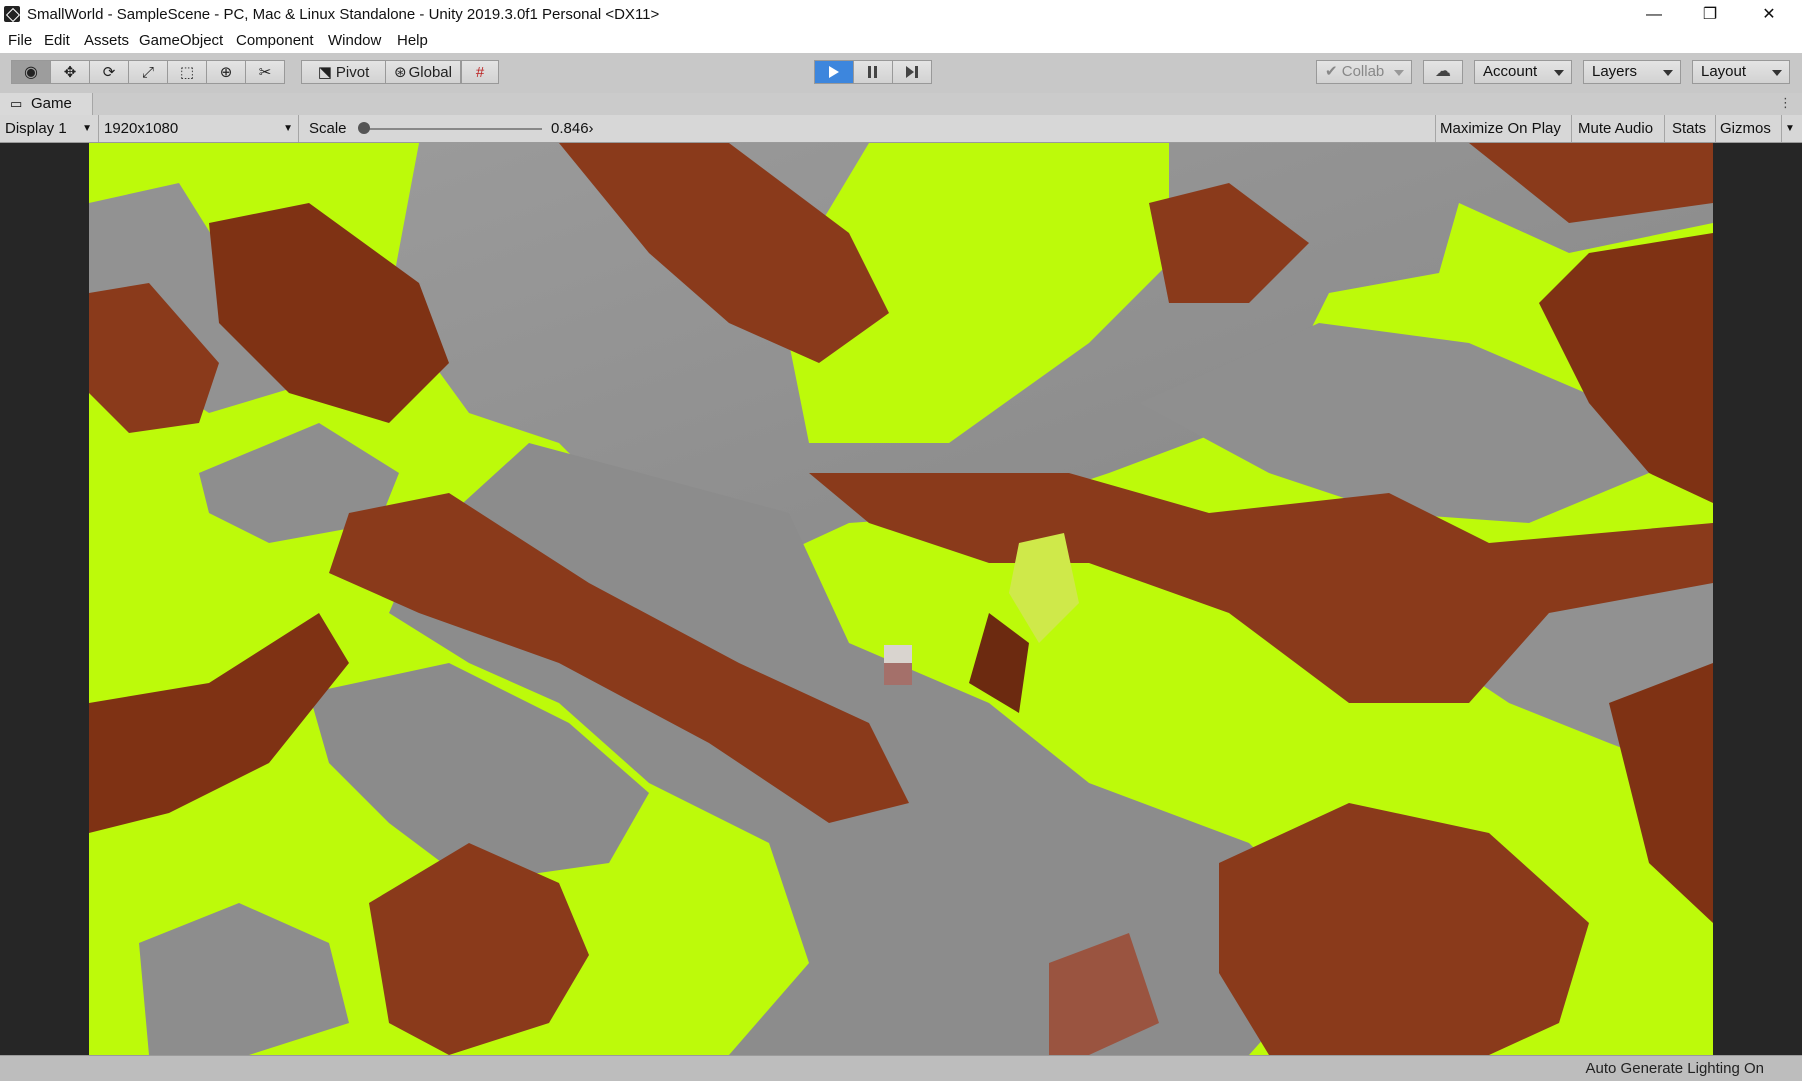  I want to click on collab-dropdown: ✔ Collab, so click(1364, 72).